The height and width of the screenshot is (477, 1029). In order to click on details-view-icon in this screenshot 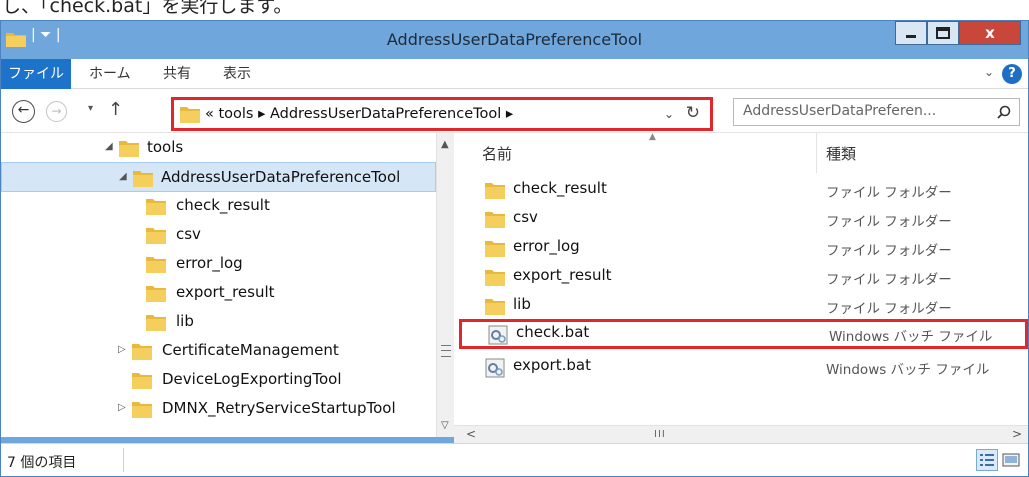, I will do `click(987, 460)`.